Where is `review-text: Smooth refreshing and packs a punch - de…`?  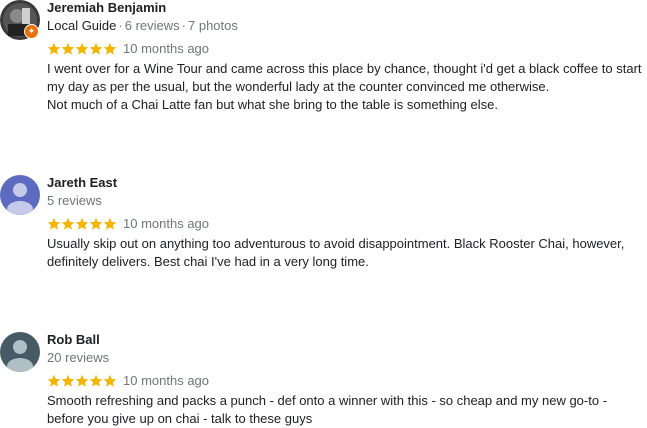
review-text: Smooth refreshing and packs a punch - de… is located at coordinates (347, 410).